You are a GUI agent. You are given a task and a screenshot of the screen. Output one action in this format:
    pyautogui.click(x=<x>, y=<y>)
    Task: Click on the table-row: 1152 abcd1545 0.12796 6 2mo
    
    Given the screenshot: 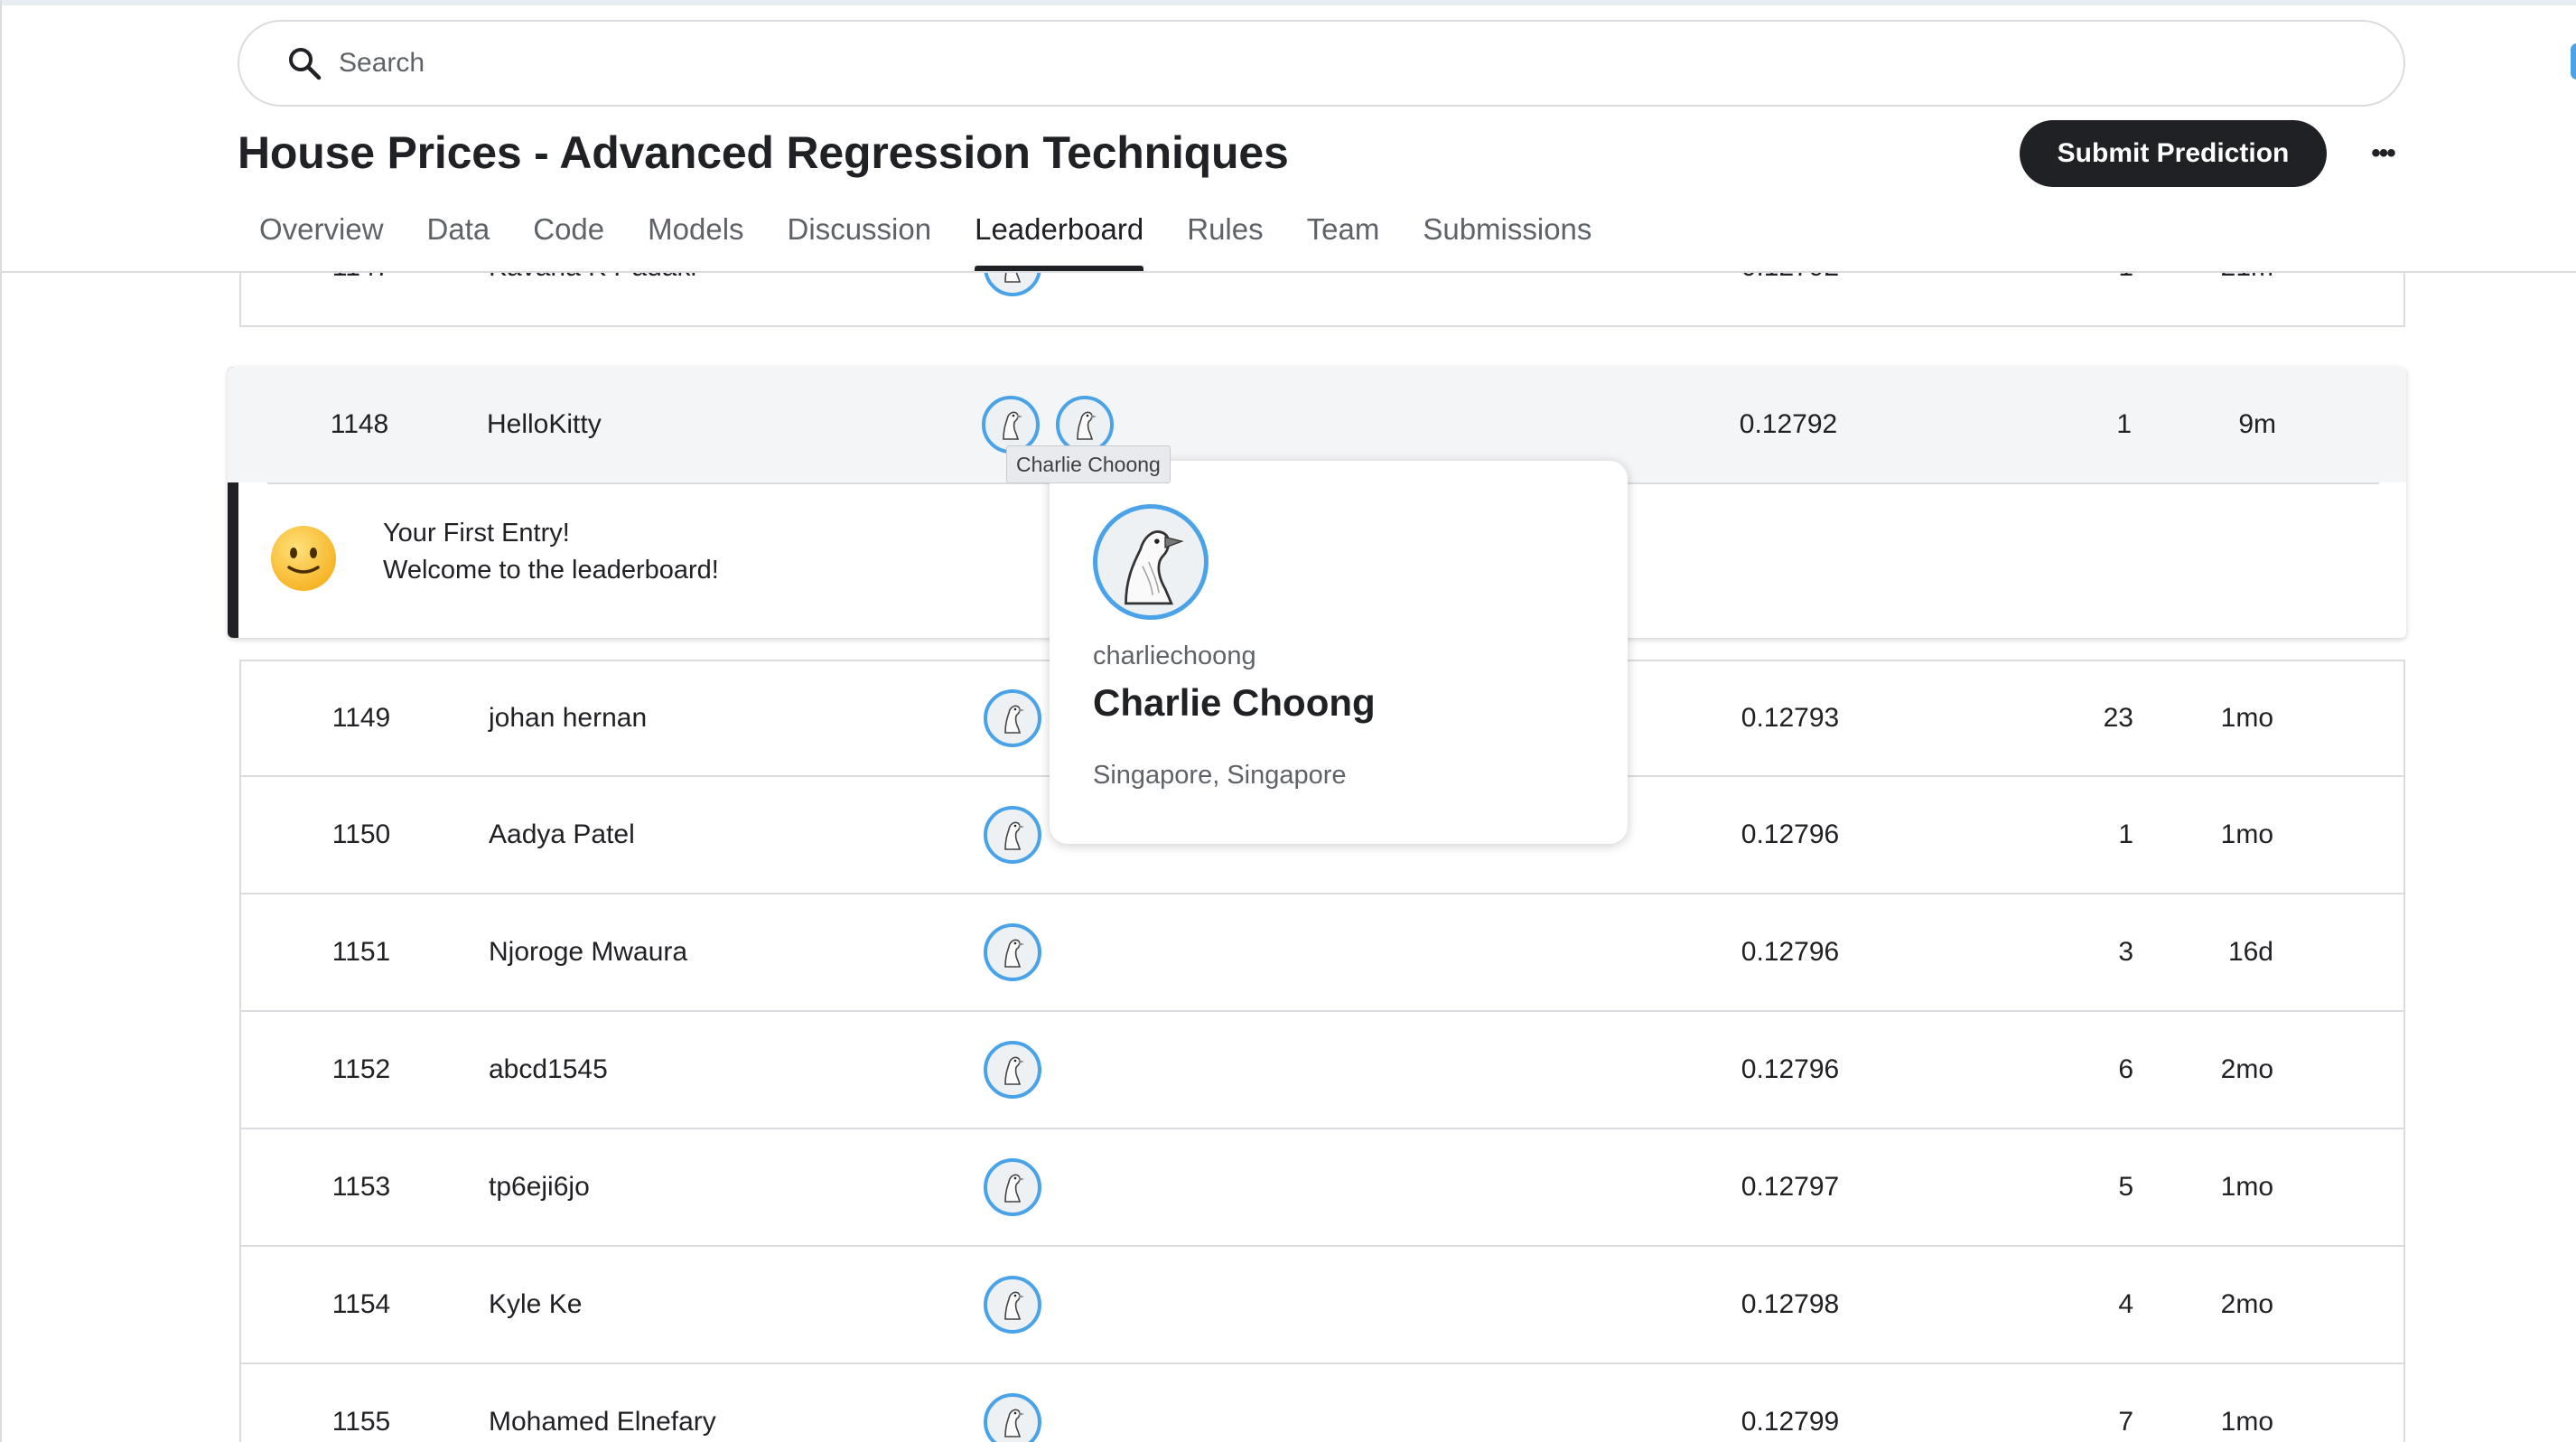 What is the action you would take?
    pyautogui.click(x=1322, y=1070)
    